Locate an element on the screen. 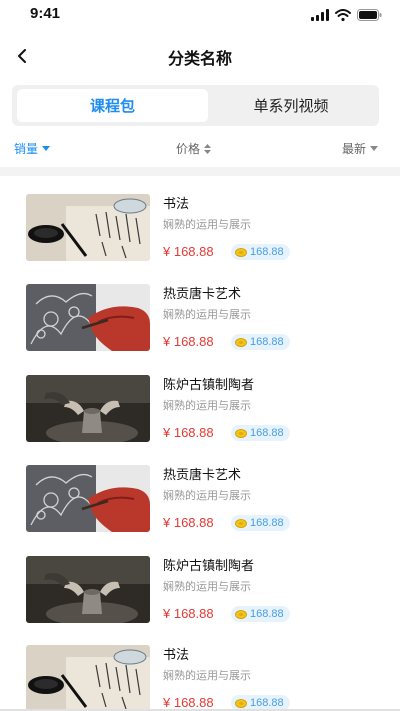  nav-bar: 分类名称 is located at coordinates (200, 56).